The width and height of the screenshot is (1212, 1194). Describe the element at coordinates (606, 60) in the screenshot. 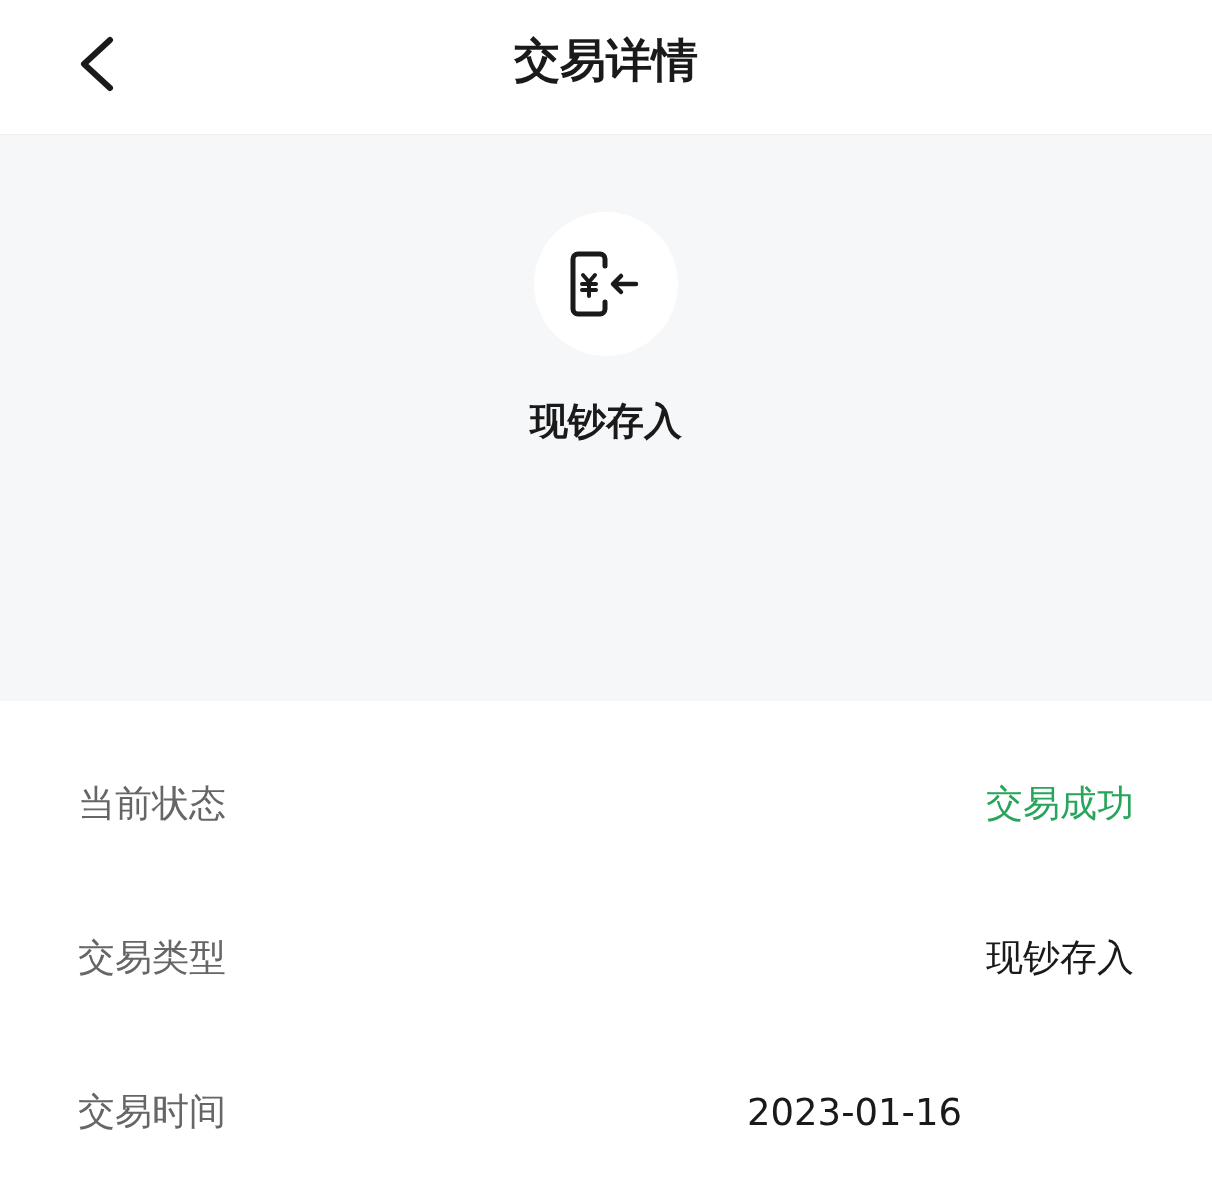

I see `page-title: 交易详情` at that location.